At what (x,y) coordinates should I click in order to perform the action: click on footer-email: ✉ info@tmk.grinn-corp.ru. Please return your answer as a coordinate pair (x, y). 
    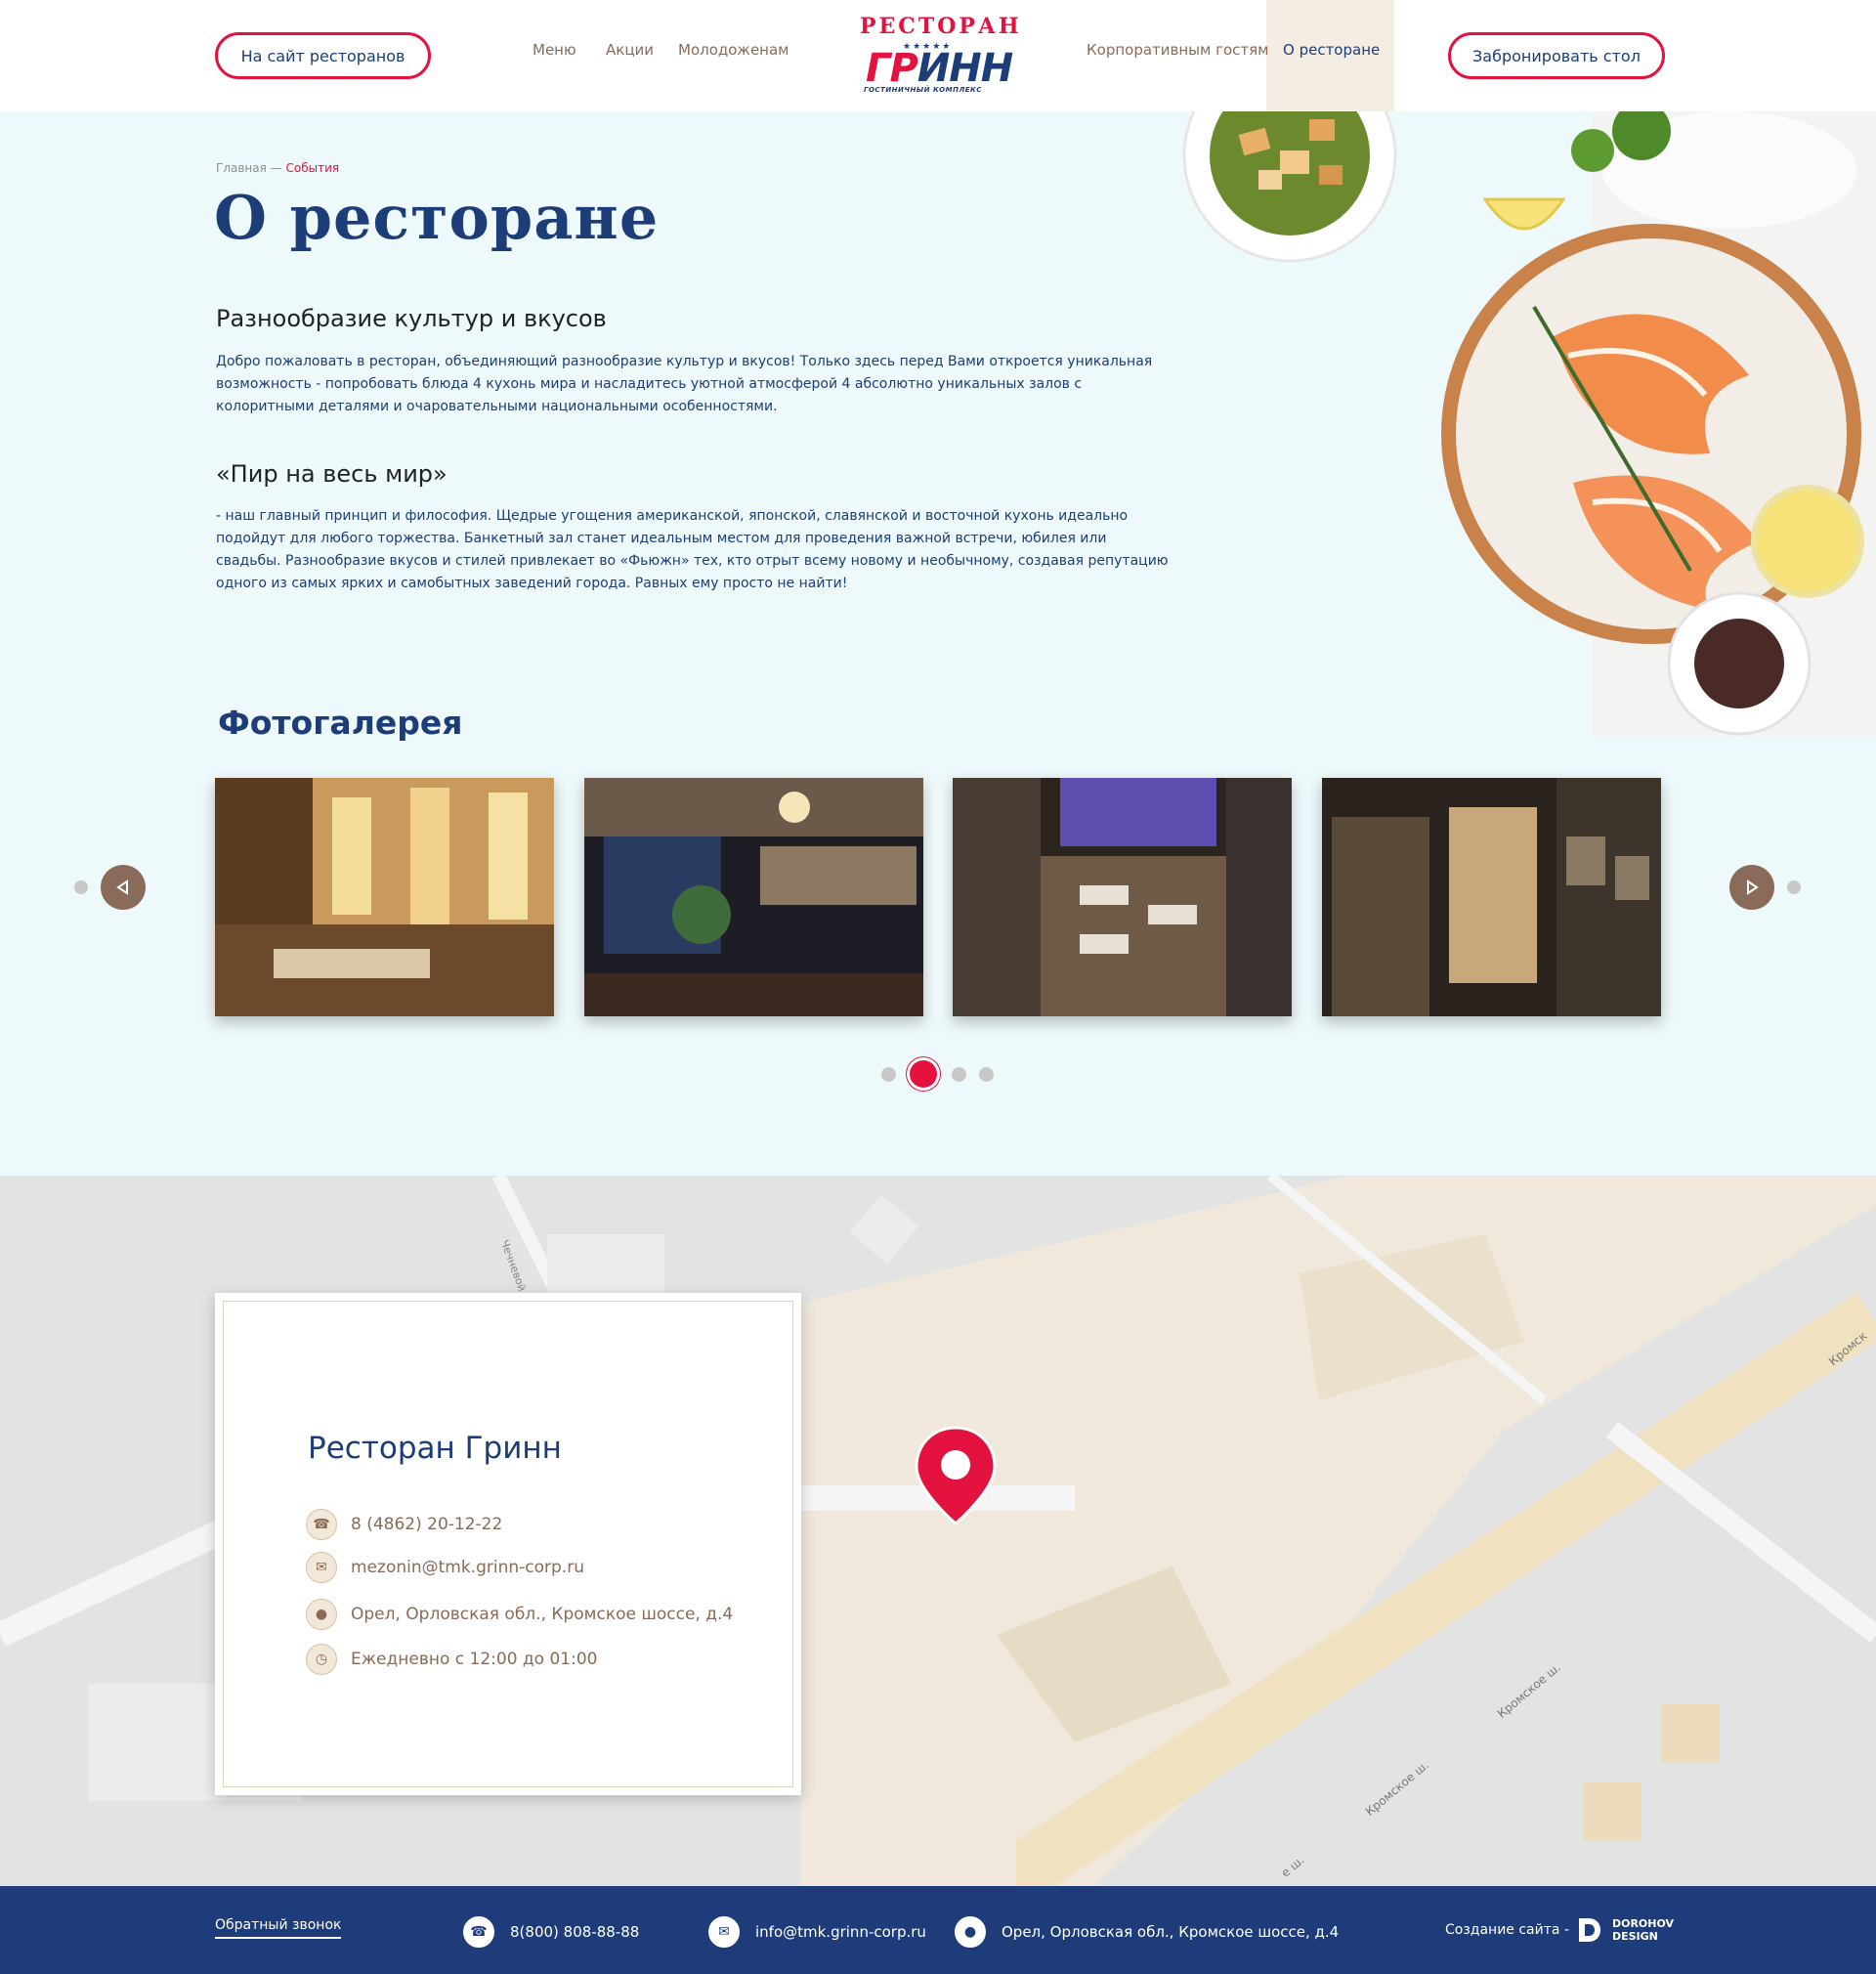
    Looking at the image, I should click on (817, 1932).